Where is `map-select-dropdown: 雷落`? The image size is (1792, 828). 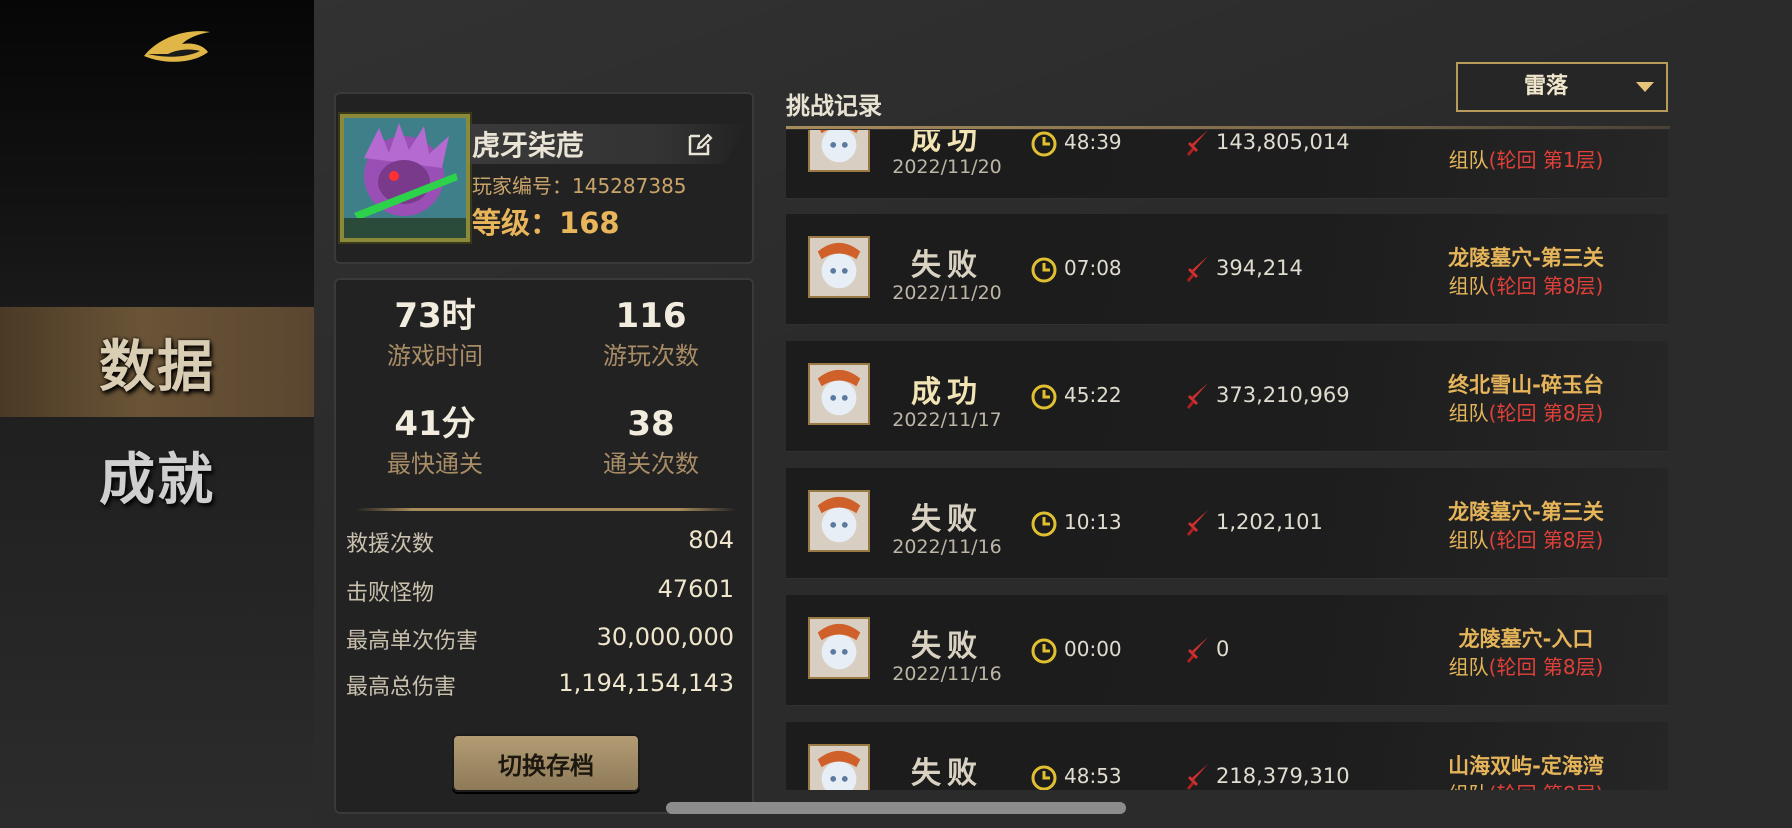 map-select-dropdown: 雷落 is located at coordinates (1562, 87).